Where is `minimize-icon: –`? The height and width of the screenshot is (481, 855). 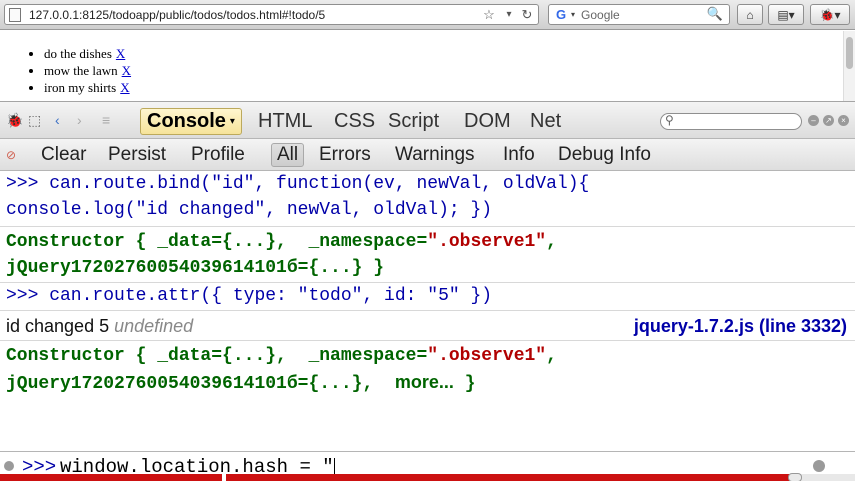 minimize-icon: – is located at coordinates (813, 120).